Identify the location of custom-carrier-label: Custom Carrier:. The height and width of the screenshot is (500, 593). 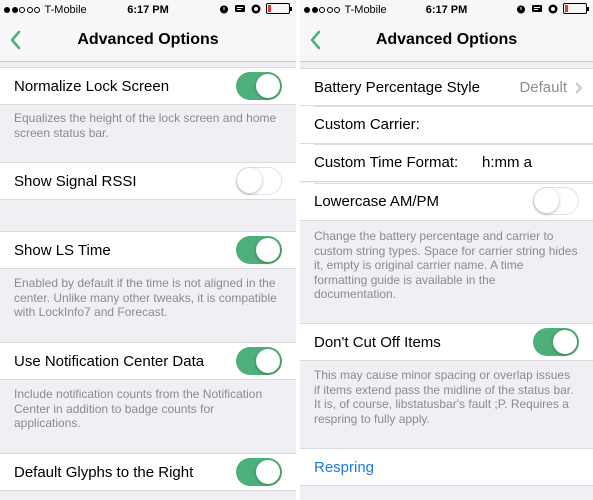
(367, 124).